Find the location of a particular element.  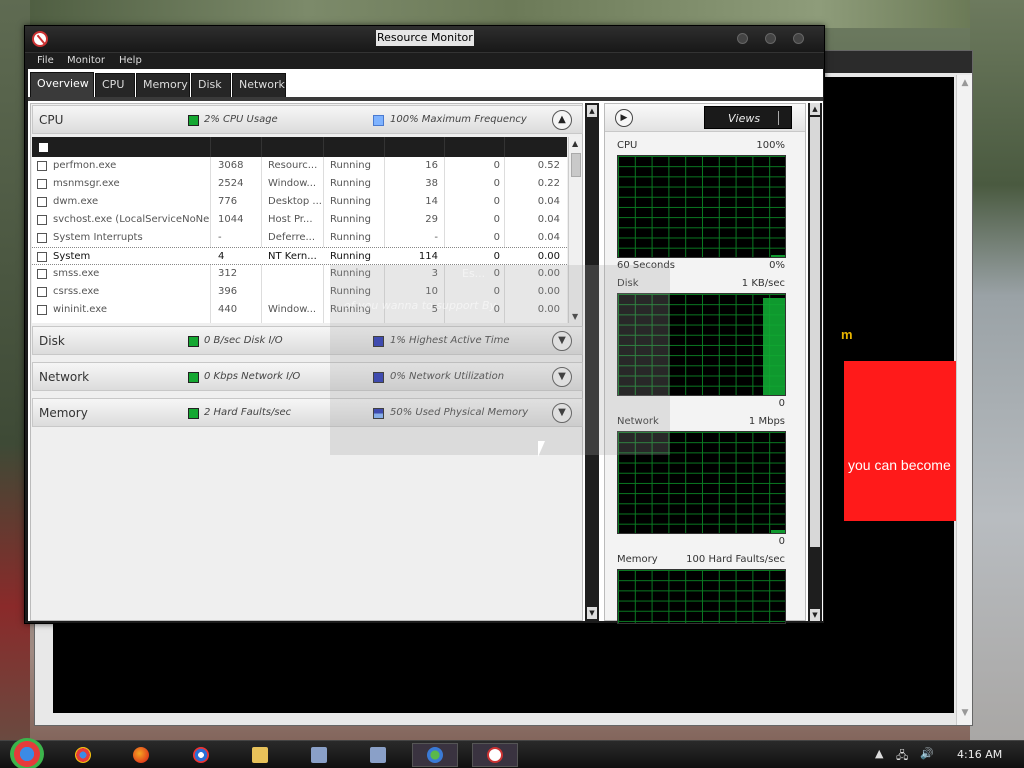

process-image: dwm.exe is located at coordinates (76, 201).